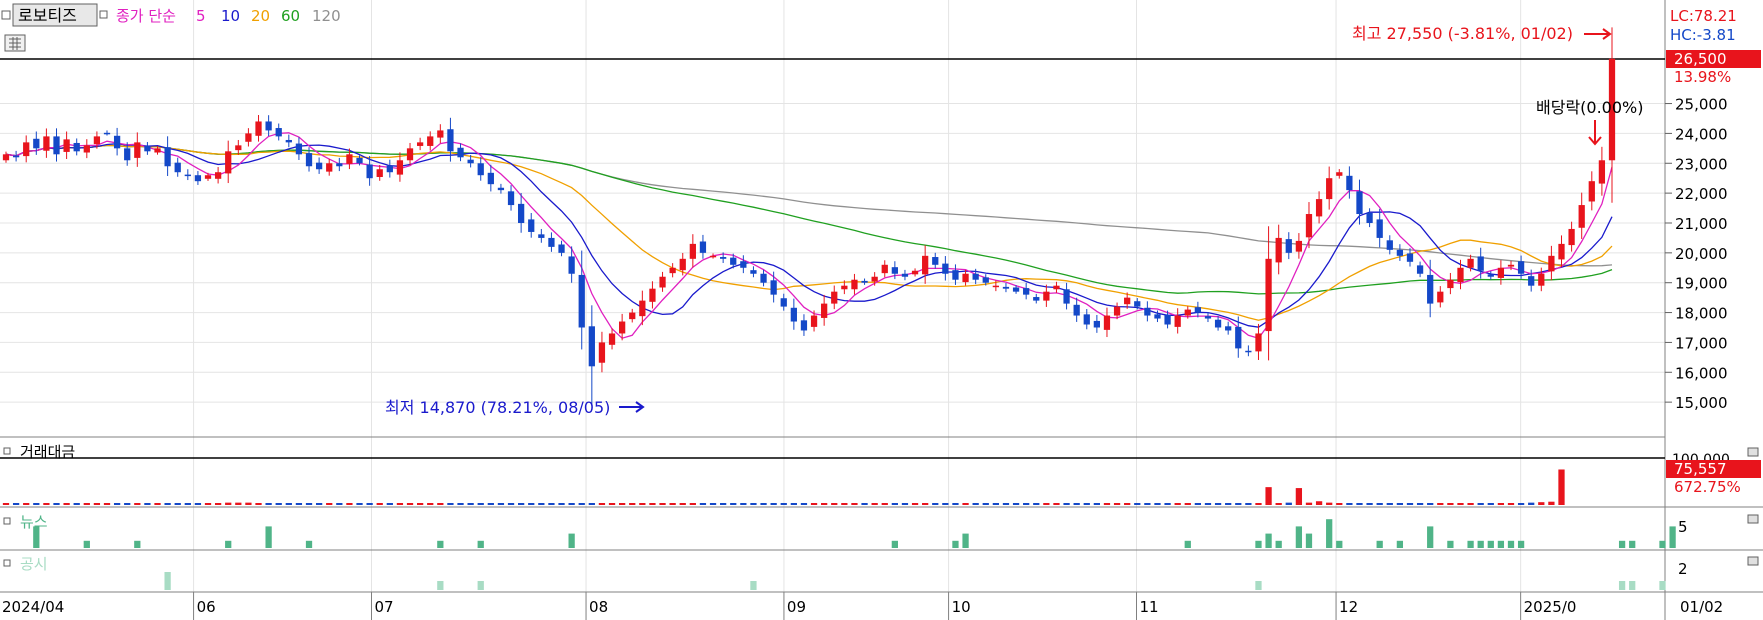  What do you see at coordinates (7, 451) in the screenshot?
I see `volume-toggle-icon` at bounding box center [7, 451].